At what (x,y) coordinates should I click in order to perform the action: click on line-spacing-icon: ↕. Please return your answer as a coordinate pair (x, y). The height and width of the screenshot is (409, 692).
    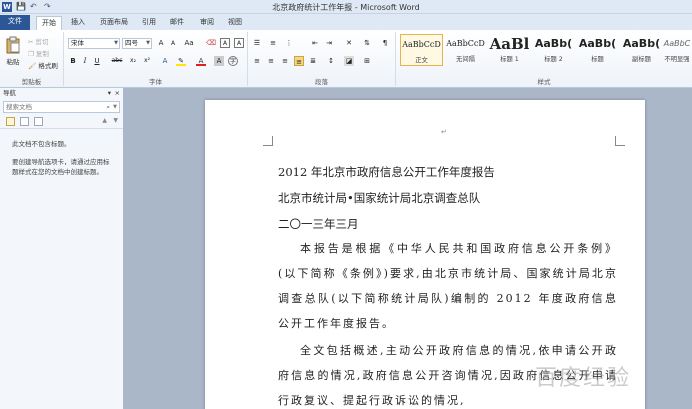
    Looking at the image, I should click on (331, 61).